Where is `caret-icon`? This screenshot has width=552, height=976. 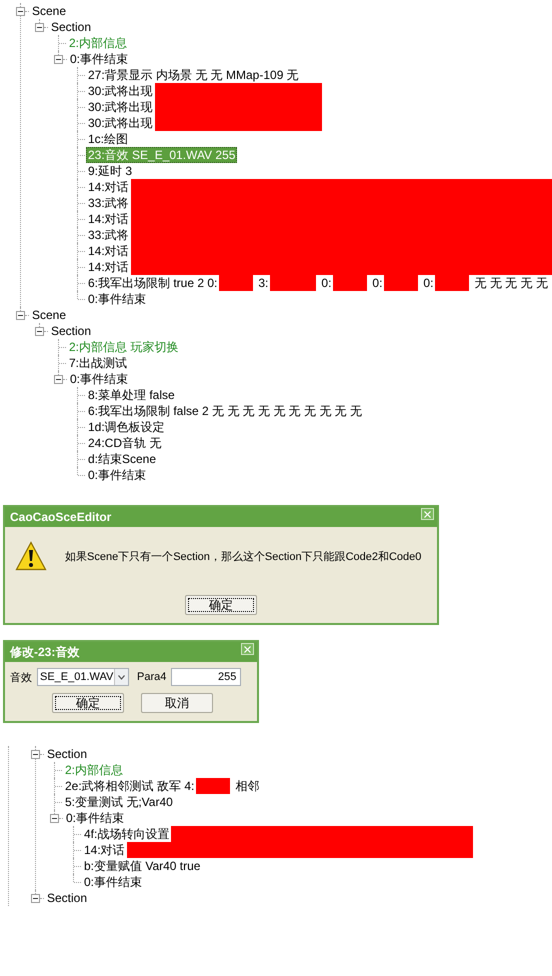
caret-icon is located at coordinates (121, 677).